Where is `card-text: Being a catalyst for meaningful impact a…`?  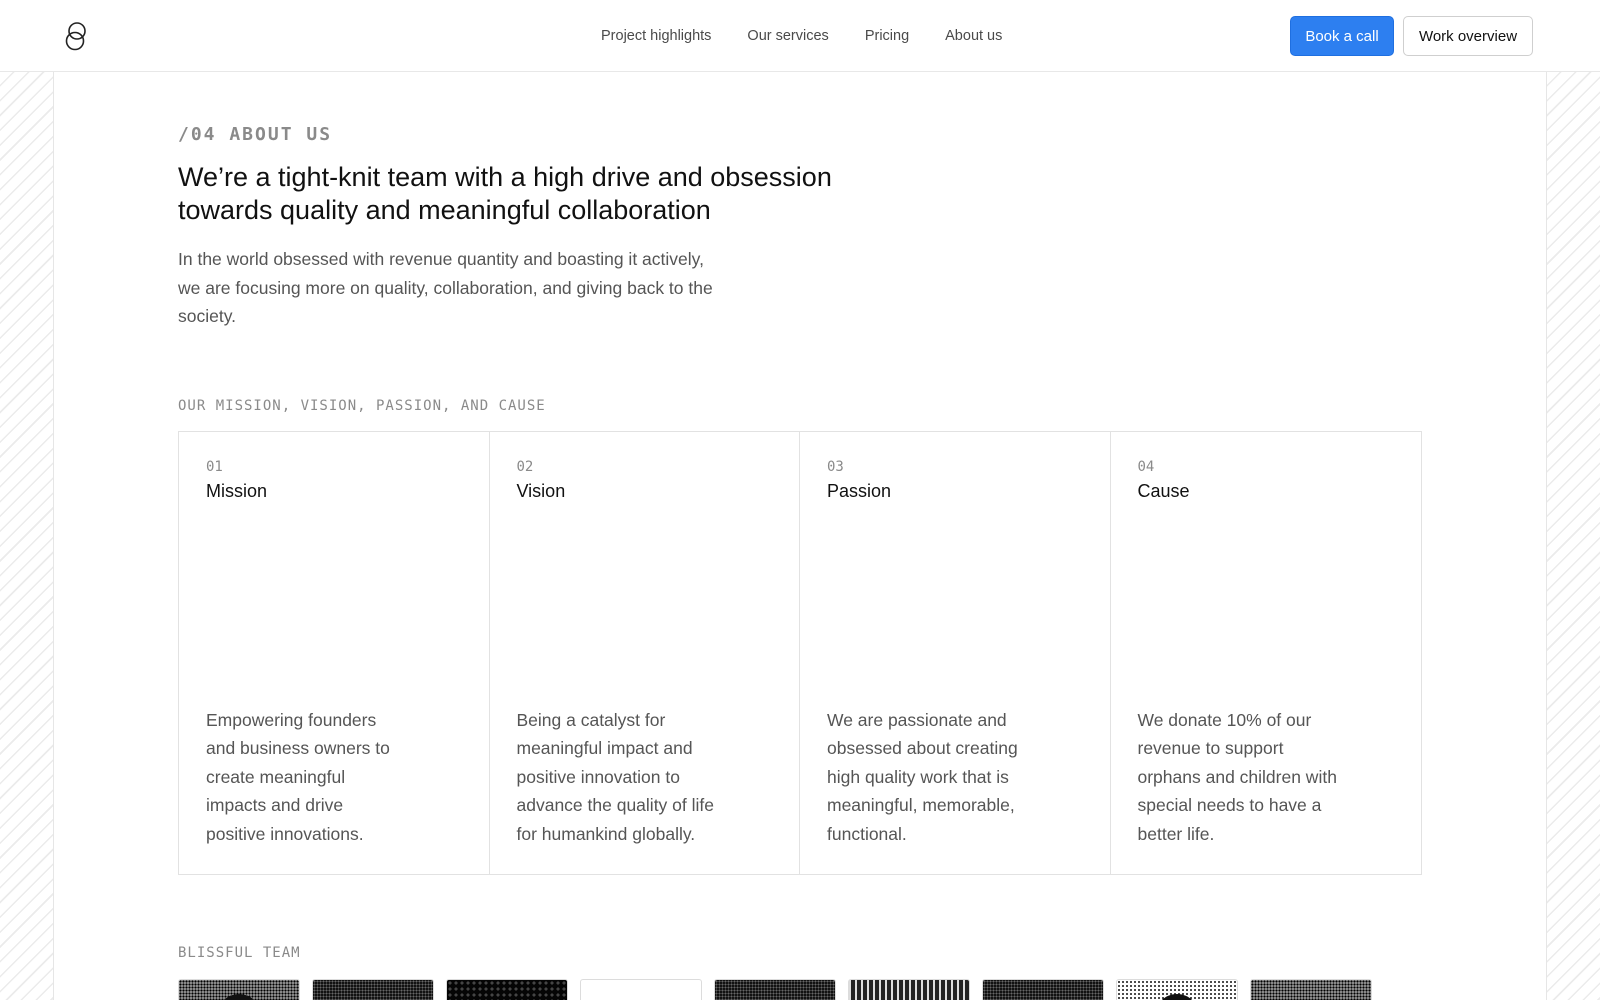 card-text: Being a catalyst for meaningful impact a… is located at coordinates (615, 776).